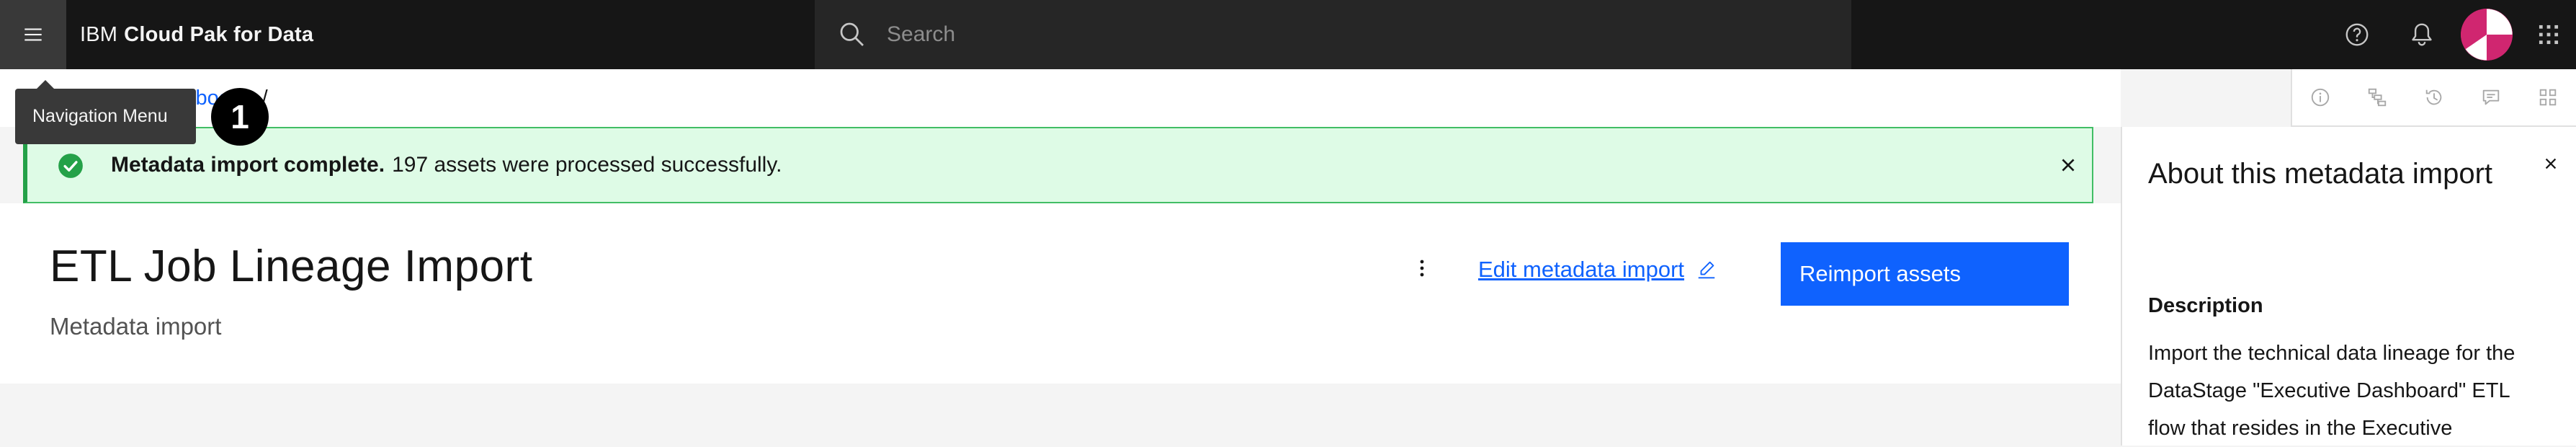 The height and width of the screenshot is (447, 2576). I want to click on step-number-badge: 1, so click(240, 117).